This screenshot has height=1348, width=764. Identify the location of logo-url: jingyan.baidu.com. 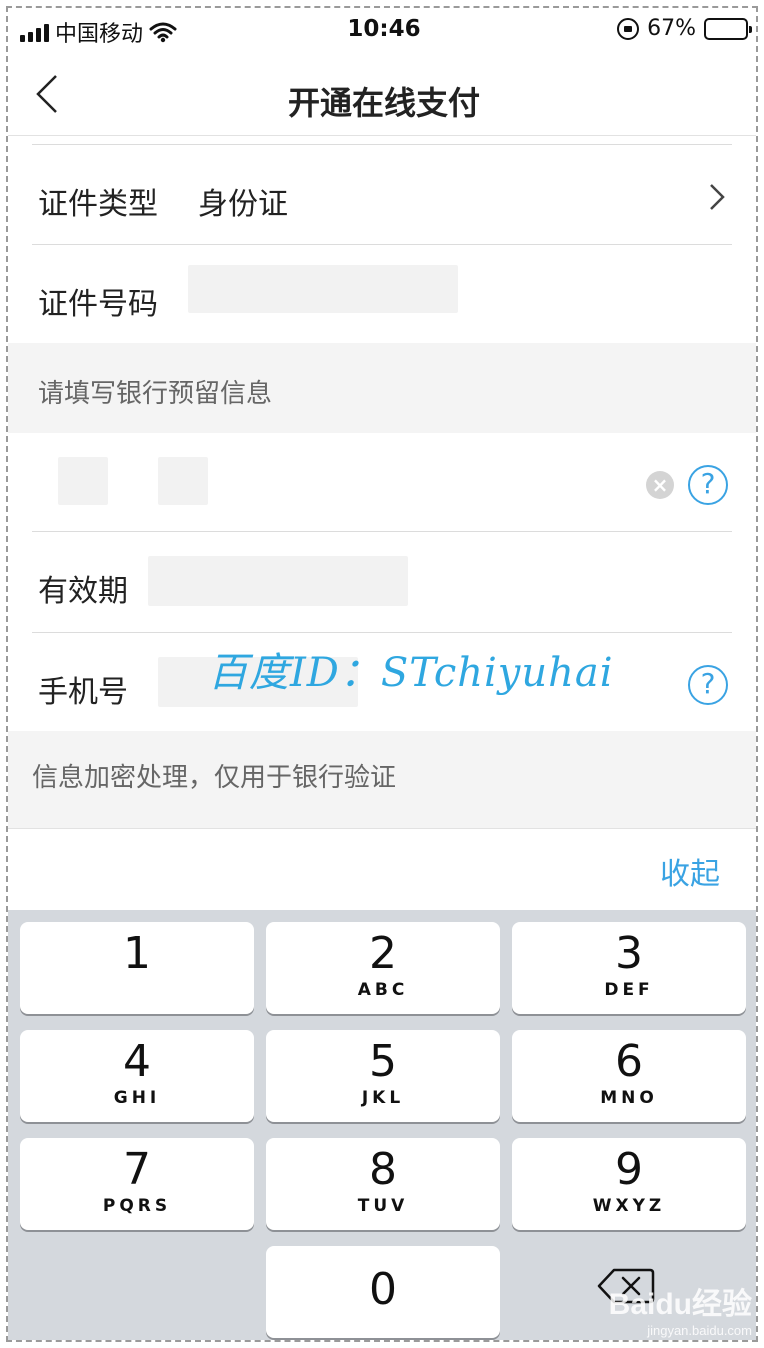
(699, 1330).